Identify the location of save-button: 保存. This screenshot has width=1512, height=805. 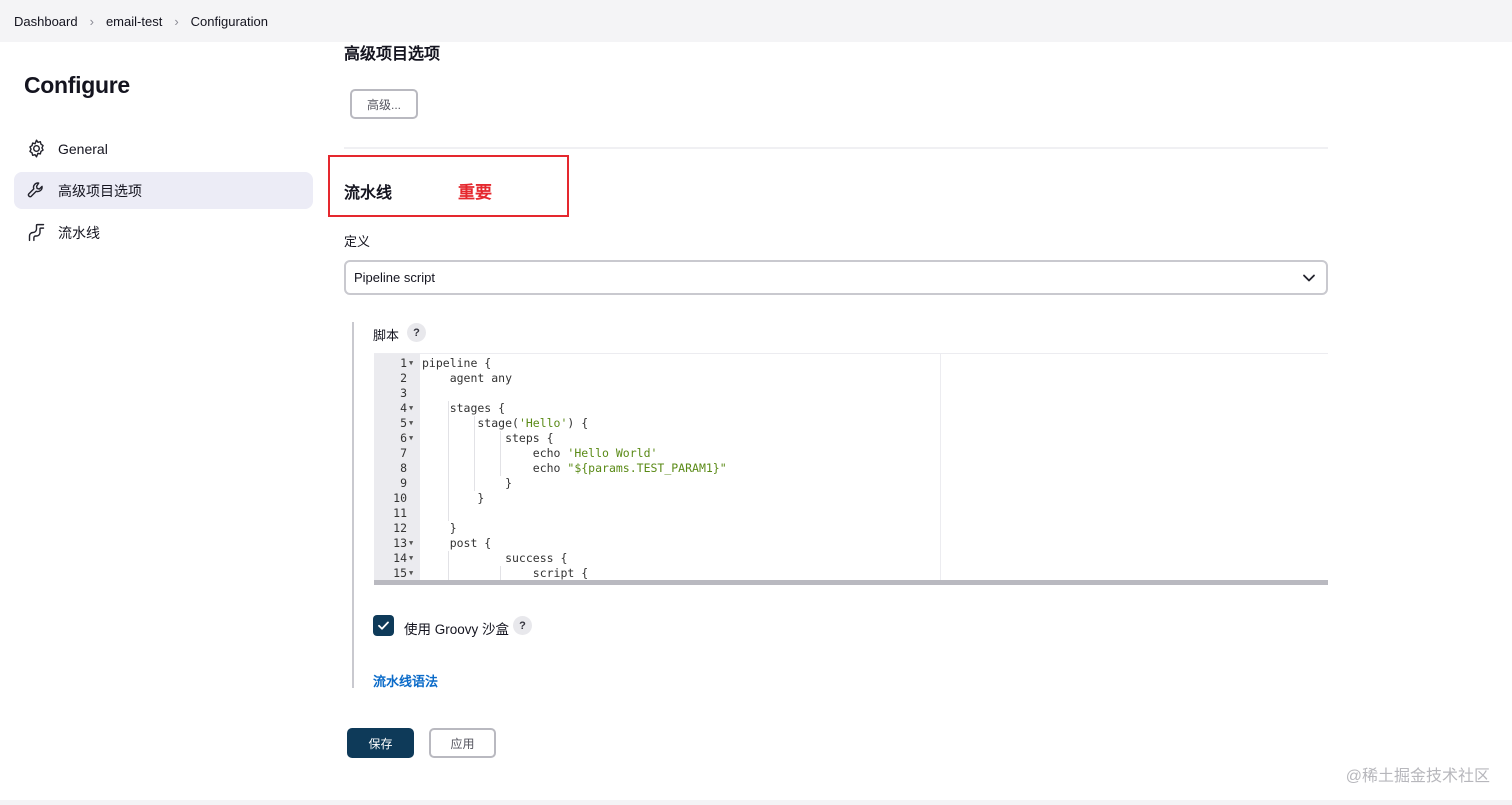
(380, 743).